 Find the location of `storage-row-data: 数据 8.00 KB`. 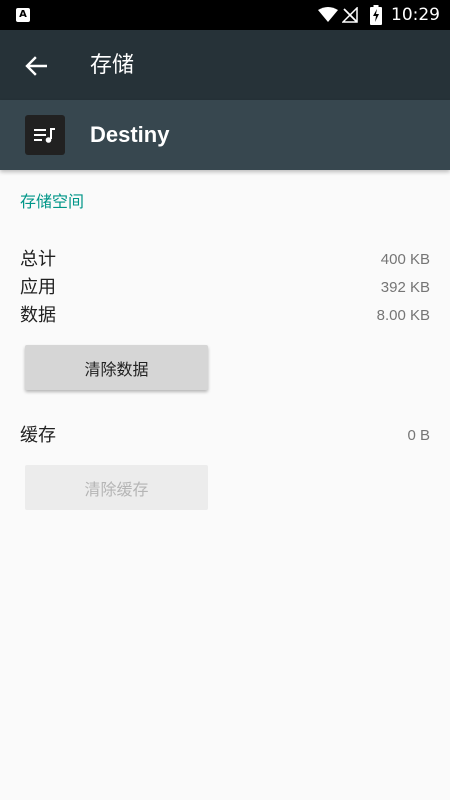

storage-row-data: 数据 8.00 KB is located at coordinates (225, 316).